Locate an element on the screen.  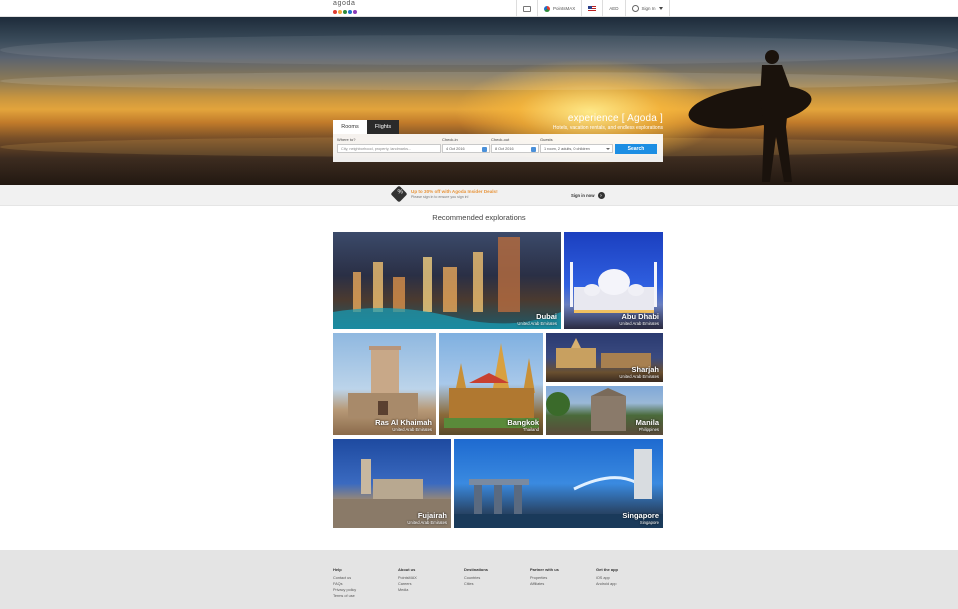
chat-button is located at coordinates (527, 8).